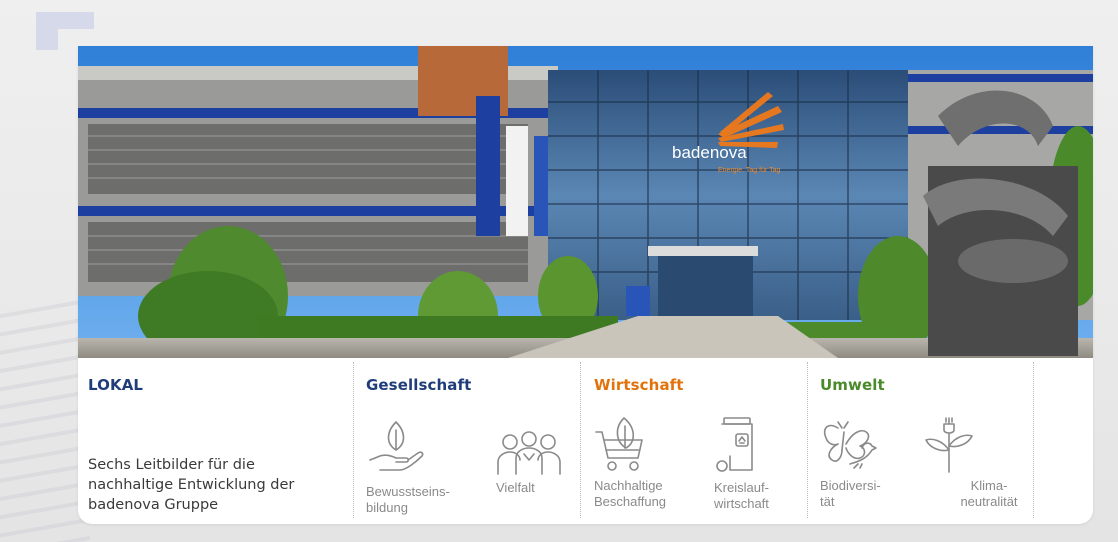  I want to click on item-label: Bewusstseins- bildung, so click(408, 499).